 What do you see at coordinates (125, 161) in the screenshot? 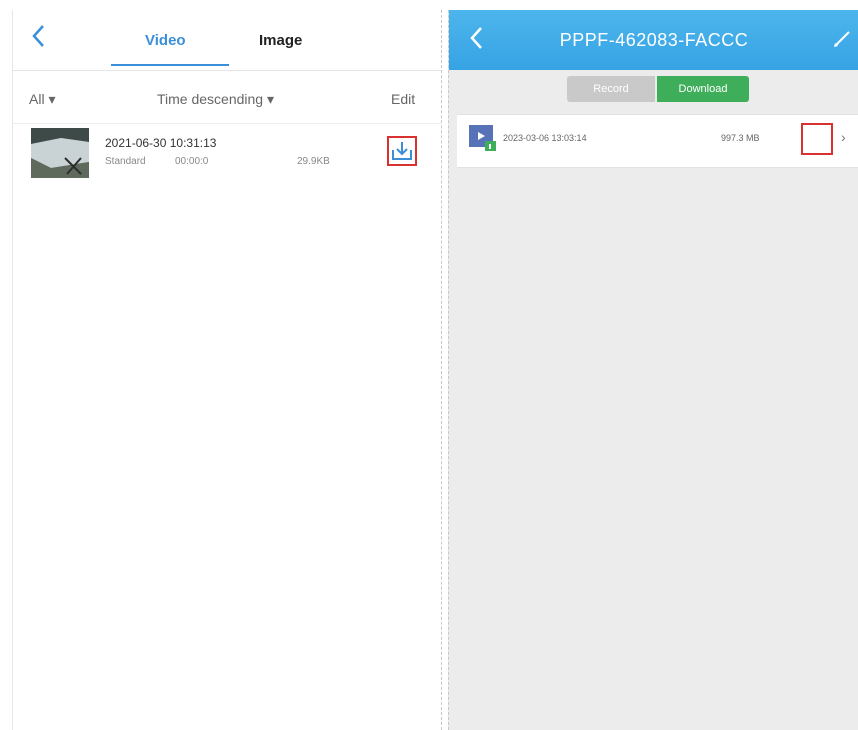
I see `video-resolution: Standard` at bounding box center [125, 161].